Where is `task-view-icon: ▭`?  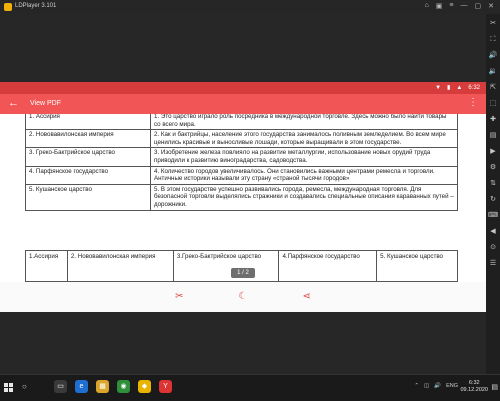
task-view-icon: ▭ is located at coordinates (60, 386).